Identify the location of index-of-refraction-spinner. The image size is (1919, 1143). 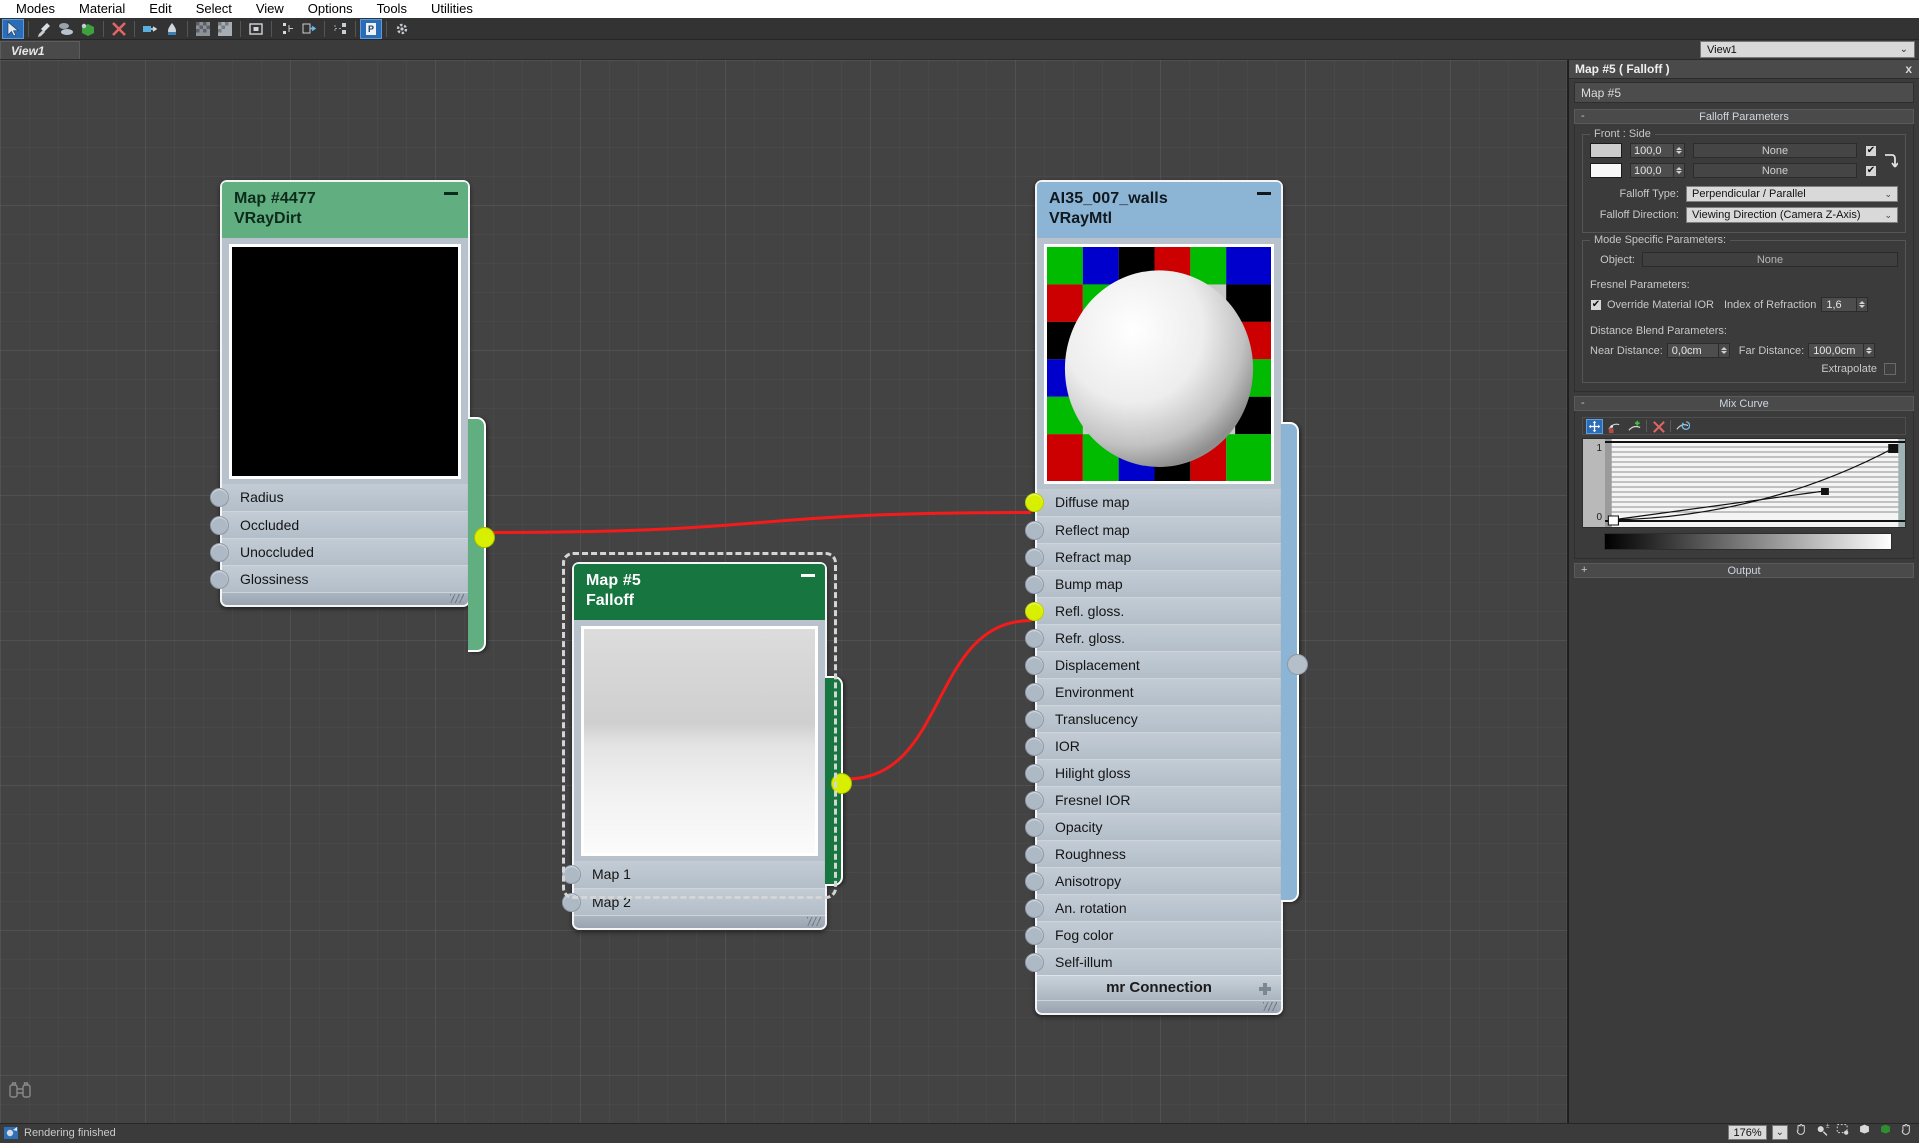
(1862, 304).